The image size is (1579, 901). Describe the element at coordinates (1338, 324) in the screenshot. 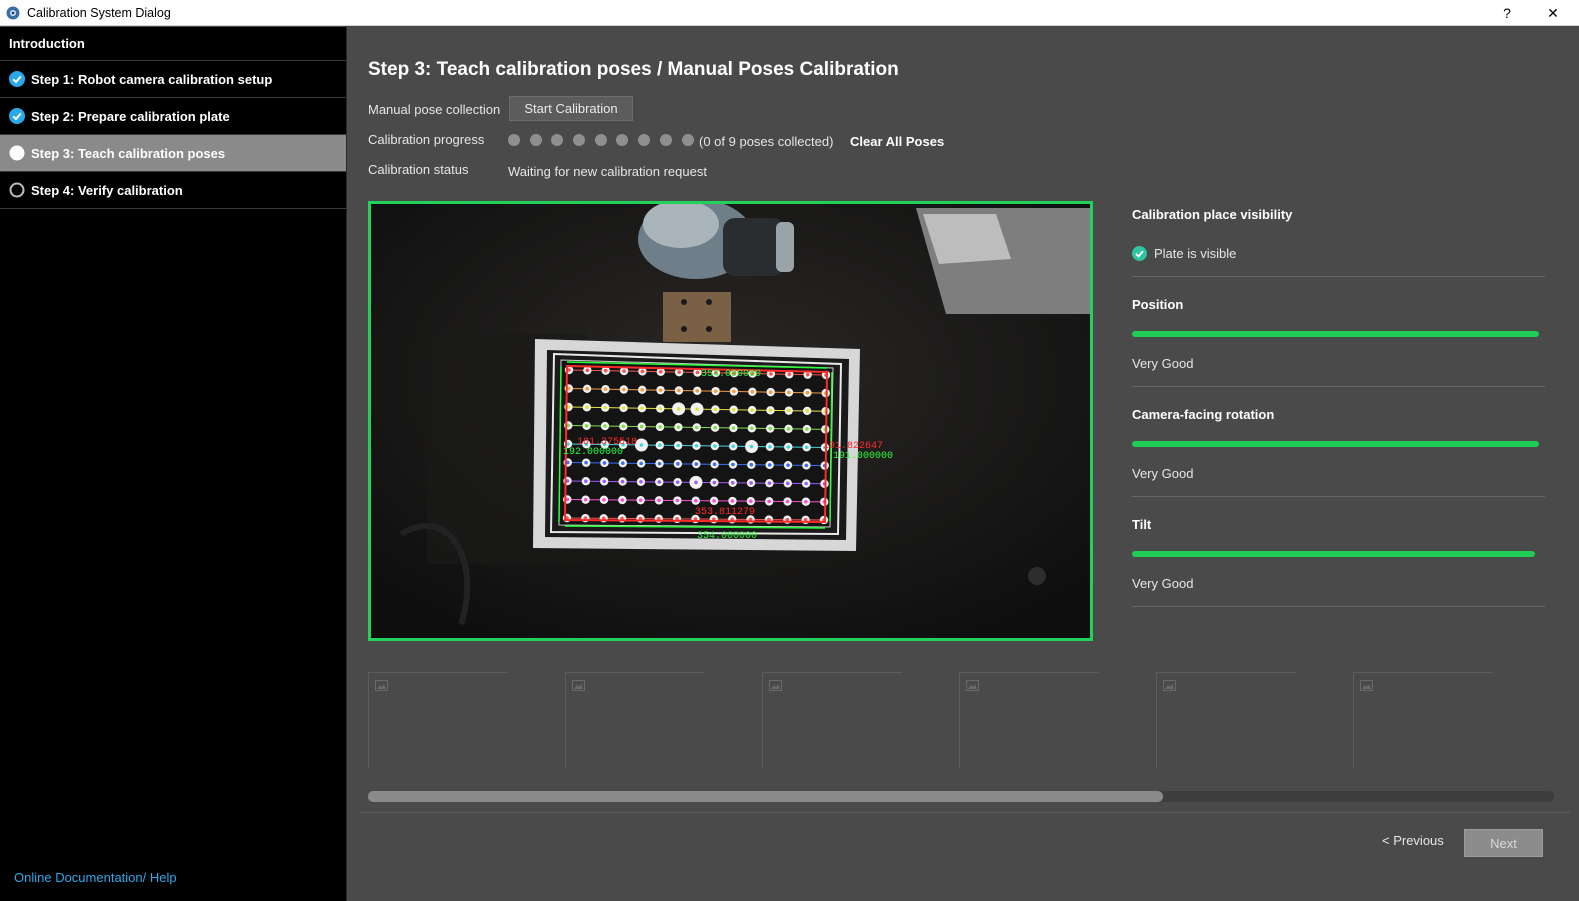

I see `metric-position: Position Very Good` at that location.